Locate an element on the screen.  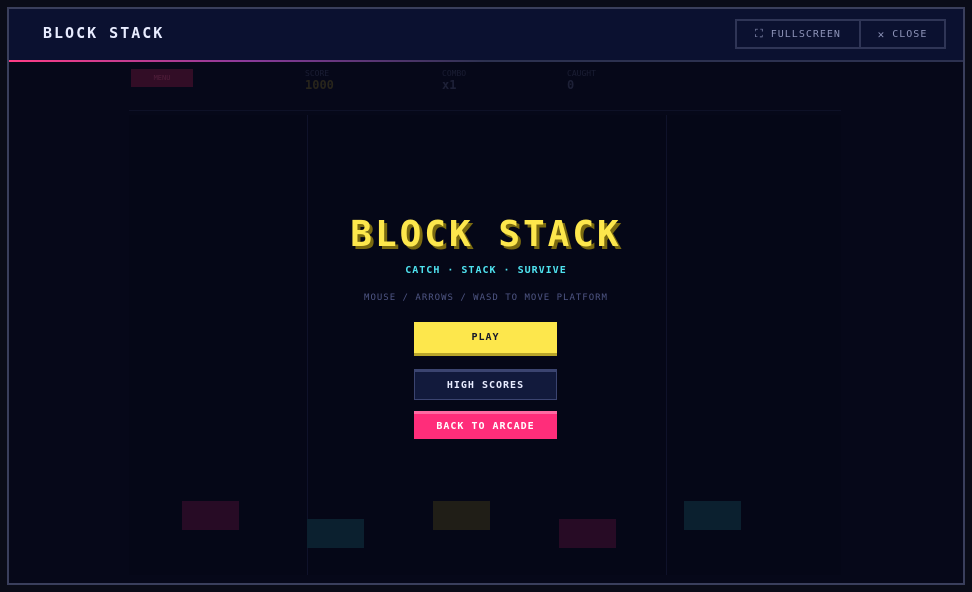
game-tagline: CATCH · STACK · SURVIVE is located at coordinates (486, 270).